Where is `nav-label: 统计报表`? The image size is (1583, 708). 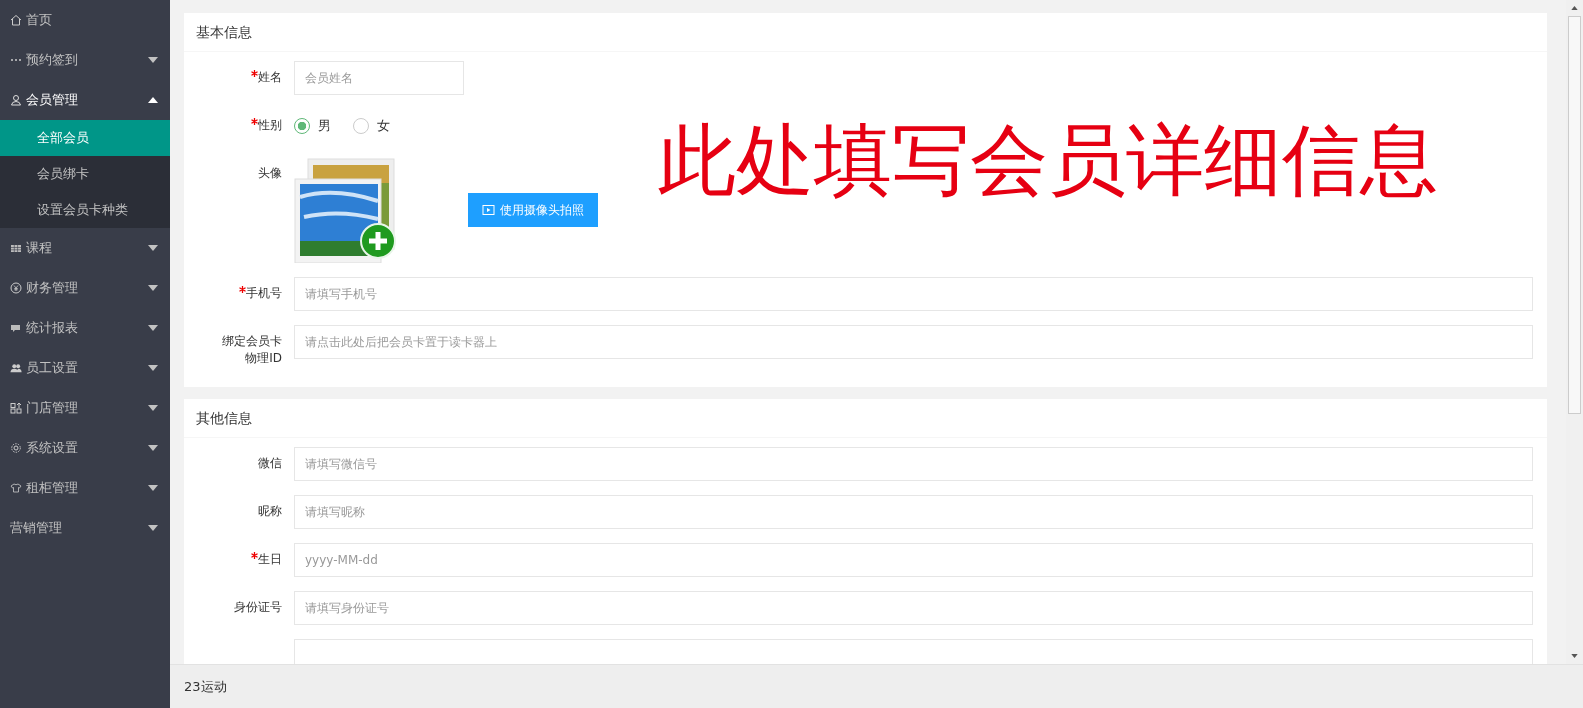
nav-label: 统计报表 is located at coordinates (52, 328).